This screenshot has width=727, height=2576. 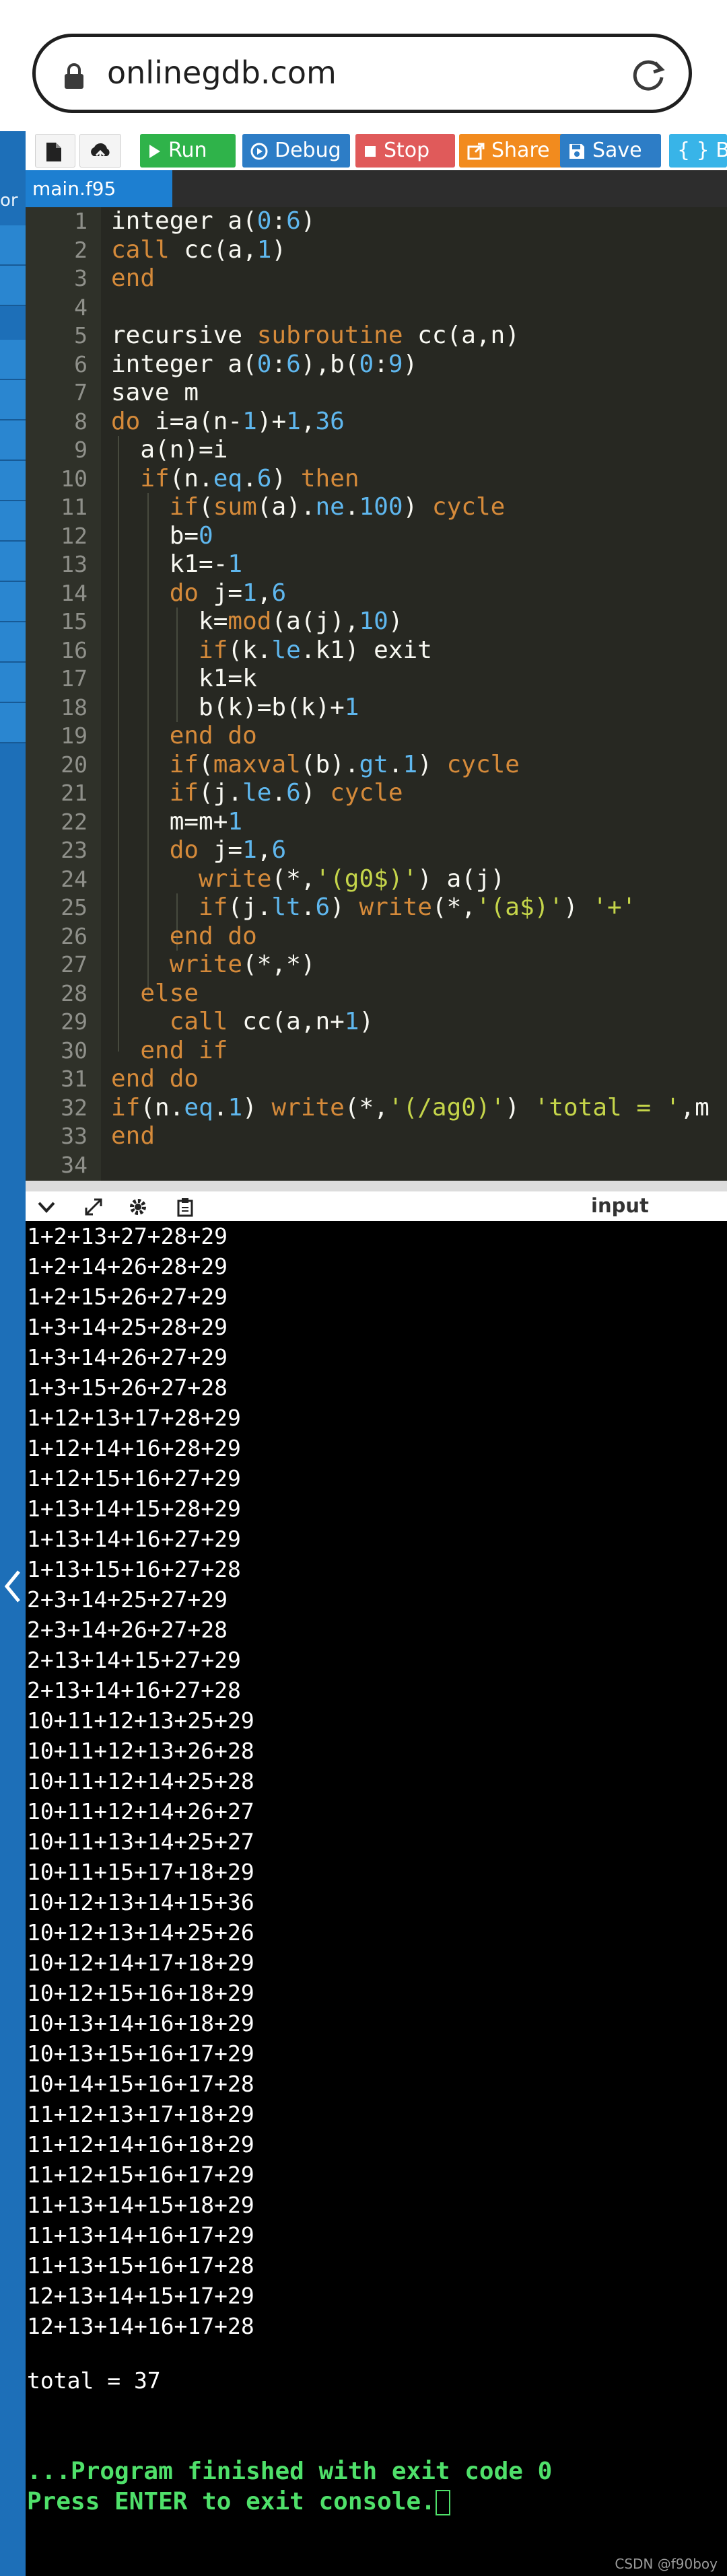 What do you see at coordinates (698, 151) in the screenshot?
I see `beautify-button: { } Bea` at bounding box center [698, 151].